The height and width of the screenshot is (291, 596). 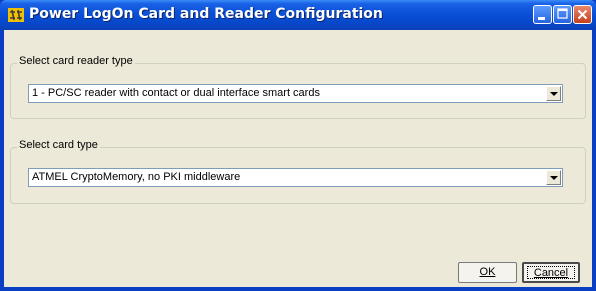 What do you see at coordinates (295, 177) in the screenshot?
I see `card-type-select: ATMEL CryptoMemory, no PKI middleware` at bounding box center [295, 177].